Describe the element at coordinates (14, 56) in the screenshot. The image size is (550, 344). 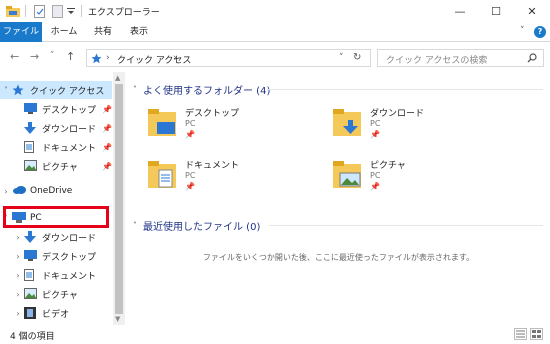
I see `back-button: ←` at that location.